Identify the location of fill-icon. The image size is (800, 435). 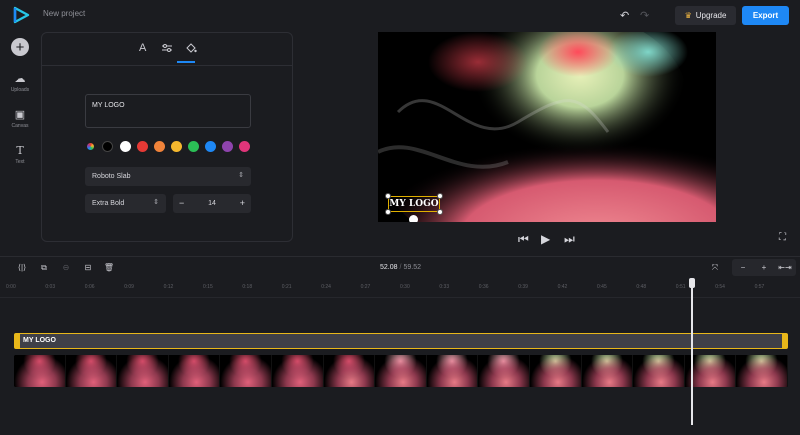
(191, 48).